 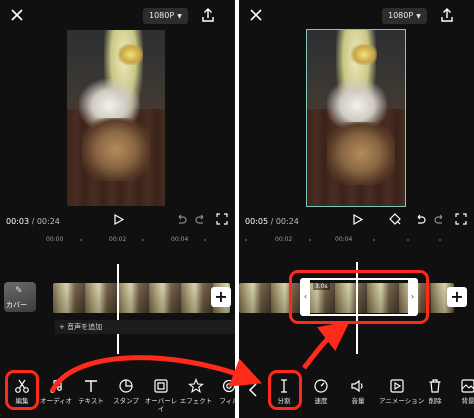 What do you see at coordinates (326, 345) in the screenshot?
I see `arrow-split-to-clip` at bounding box center [326, 345].